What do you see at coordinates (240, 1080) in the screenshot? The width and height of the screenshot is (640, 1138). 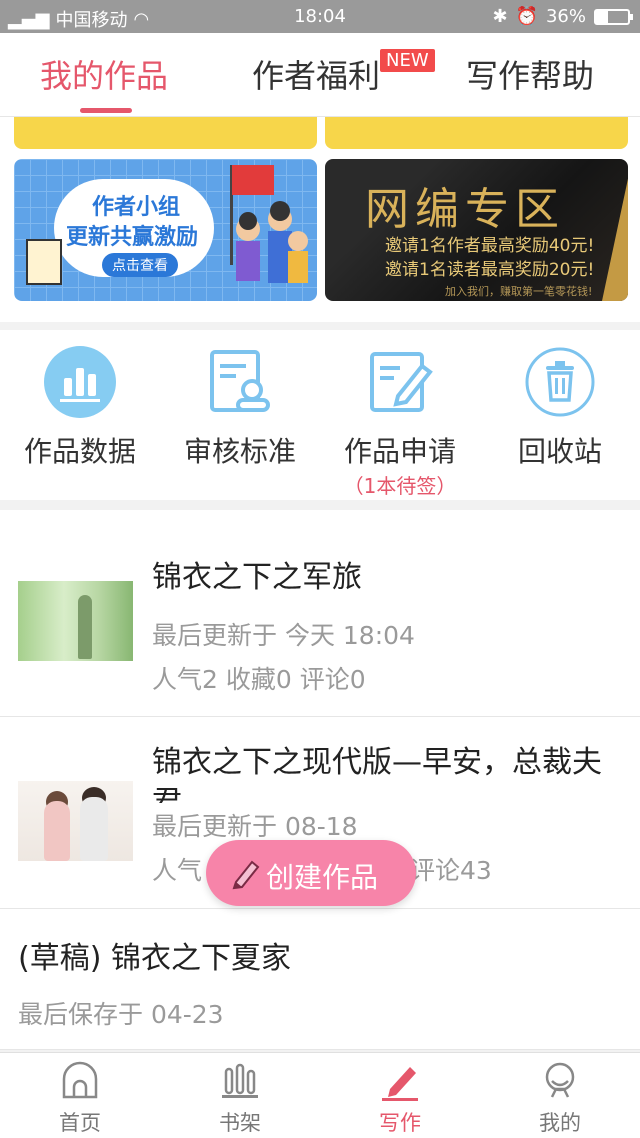 I see `bookshelf-icon` at bounding box center [240, 1080].